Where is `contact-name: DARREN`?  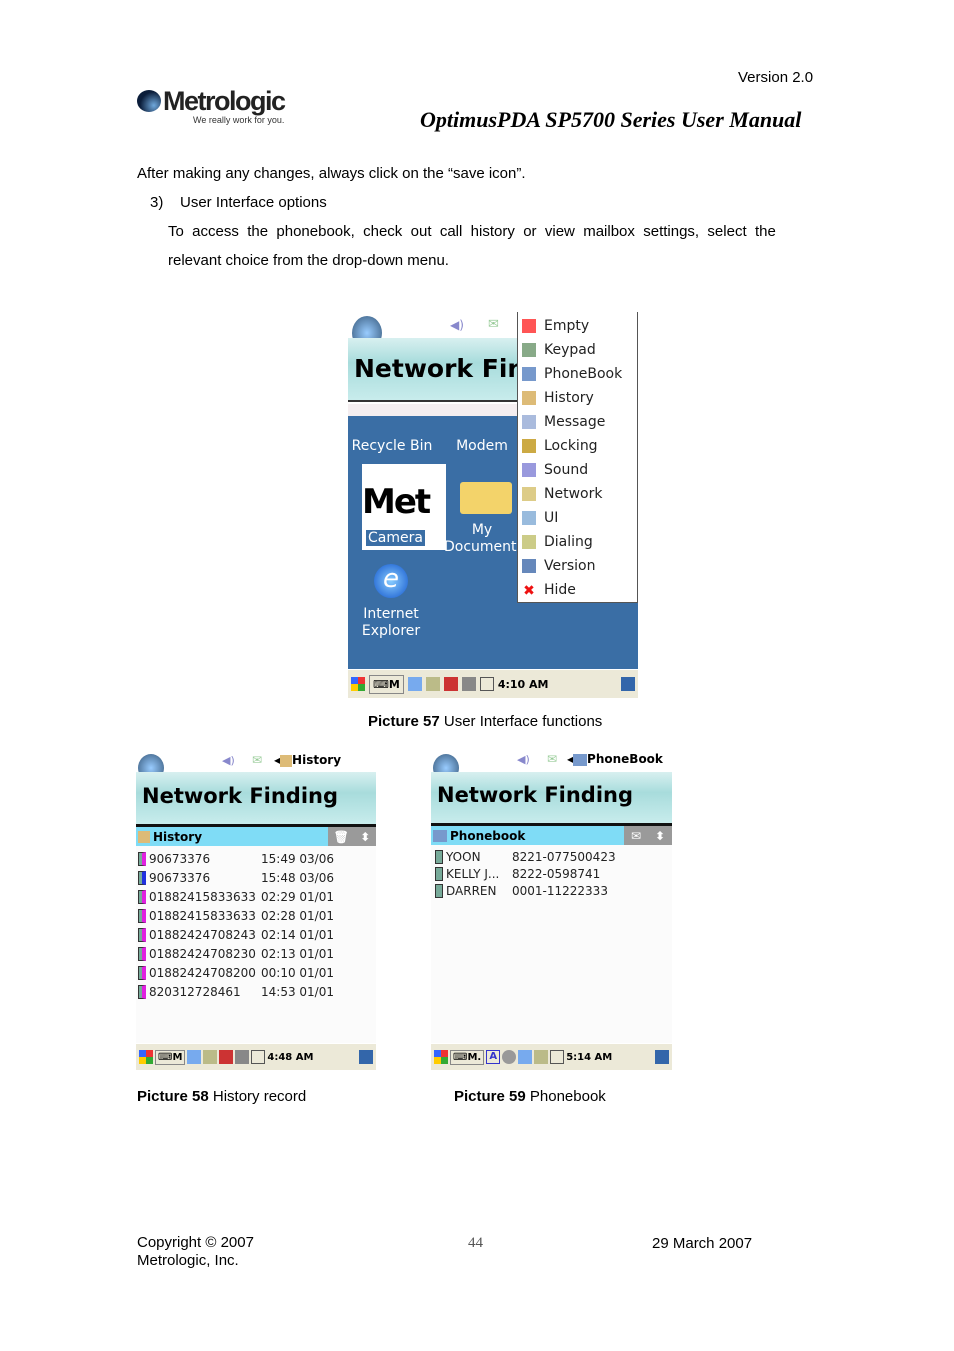 contact-name: DARREN is located at coordinates (471, 890).